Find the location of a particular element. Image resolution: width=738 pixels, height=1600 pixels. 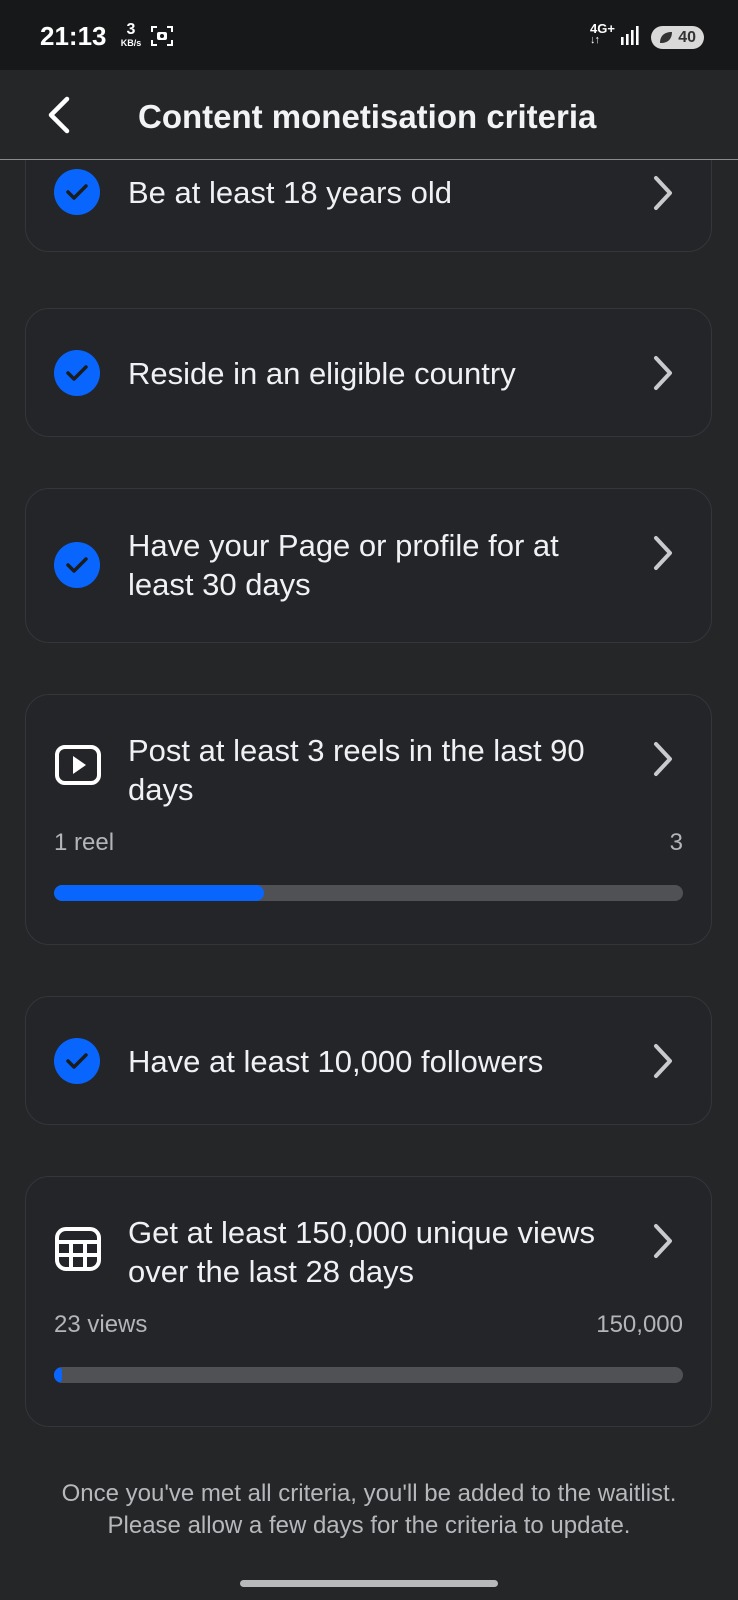

signal-icon is located at coordinates (631, 37).